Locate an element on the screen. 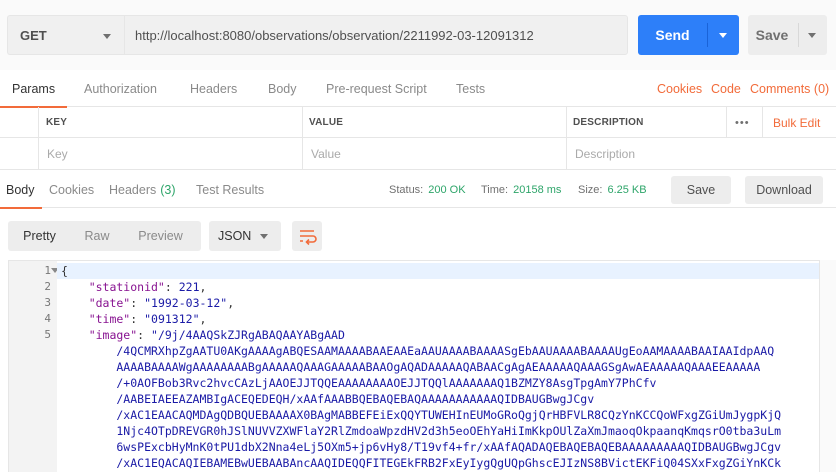 The height and width of the screenshot is (472, 836). send-divider is located at coordinates (707, 35).